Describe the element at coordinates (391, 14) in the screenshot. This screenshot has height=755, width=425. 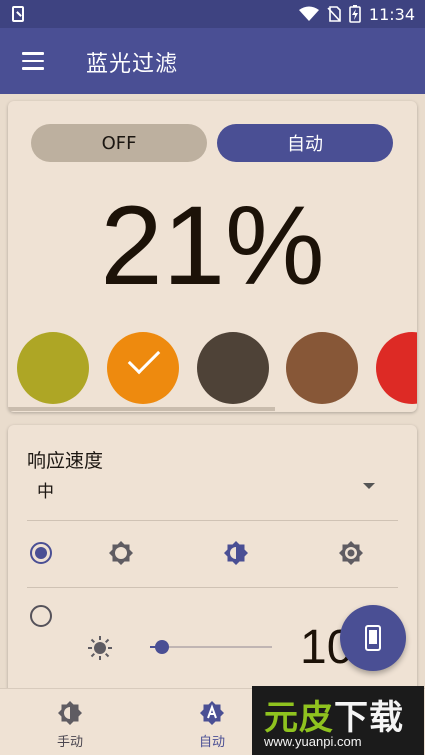
I see `status-time: 11:34` at that location.